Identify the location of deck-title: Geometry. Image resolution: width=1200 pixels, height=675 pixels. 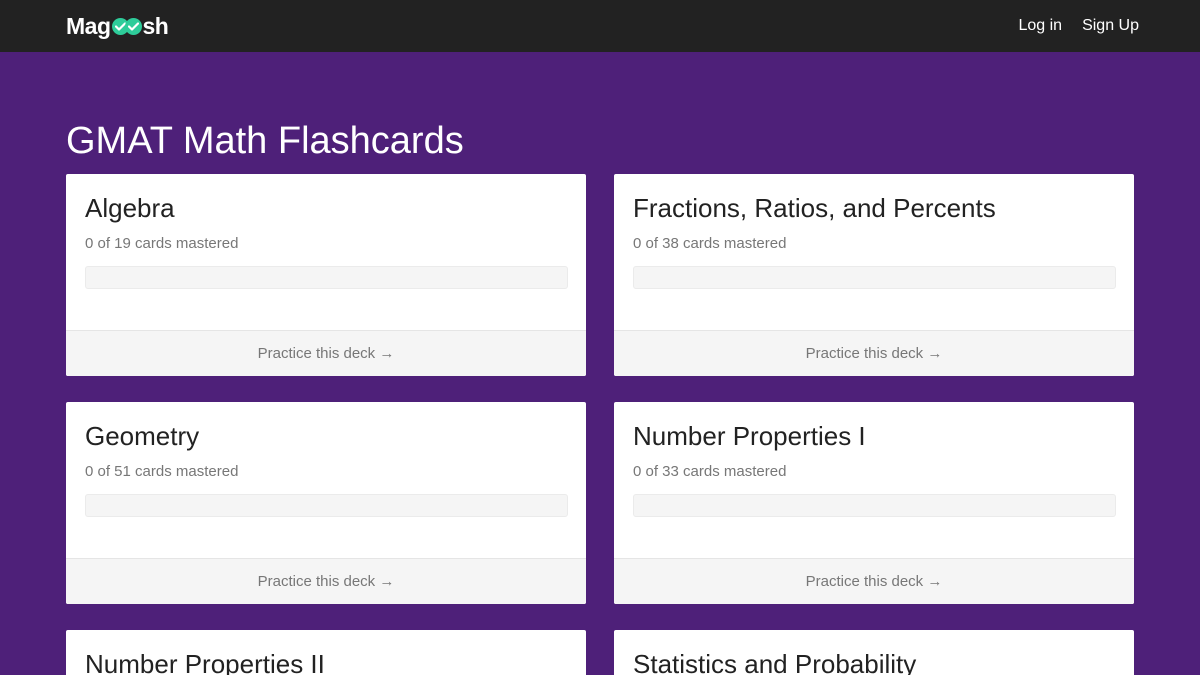
(142, 436).